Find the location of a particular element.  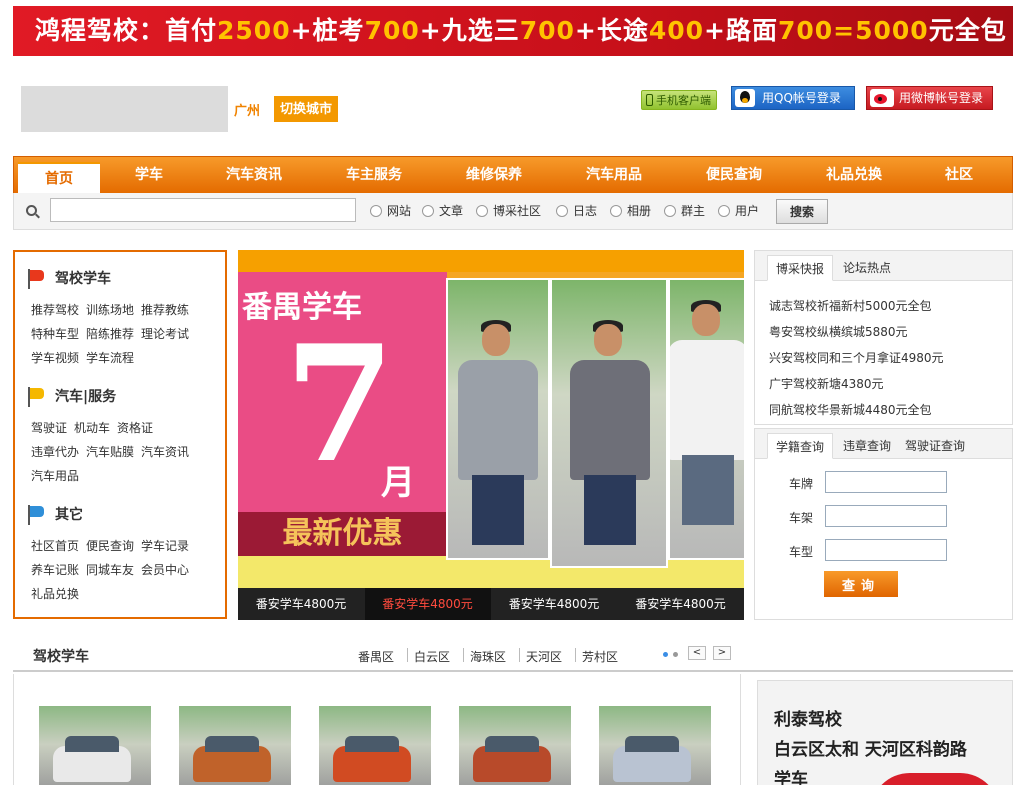

search-scope-radio: 文章 is located at coordinates (442, 211).